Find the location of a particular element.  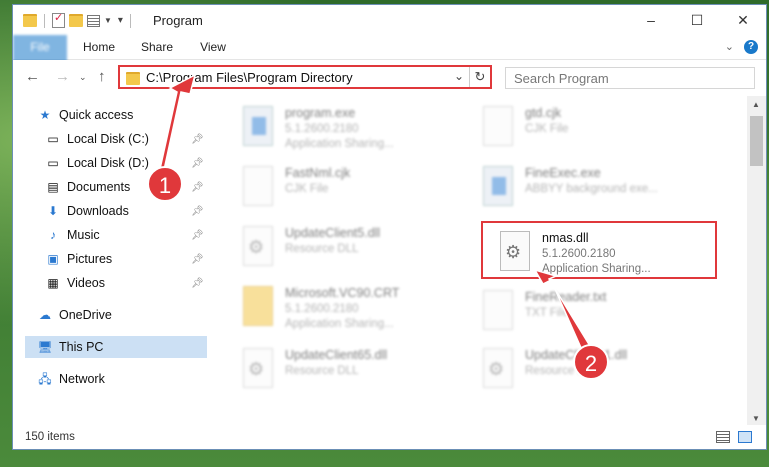

step-2-badge: 2 is located at coordinates (591, 362).